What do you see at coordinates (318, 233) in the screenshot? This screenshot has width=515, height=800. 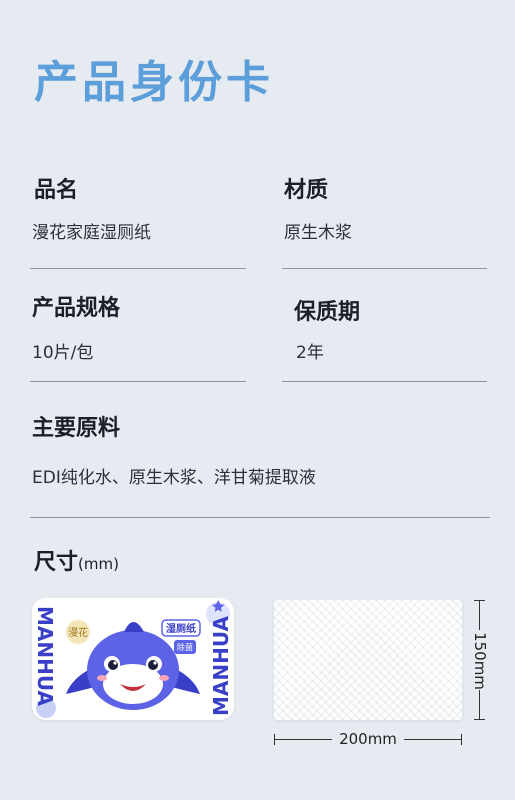 I see `material-value: 原生木浆` at bounding box center [318, 233].